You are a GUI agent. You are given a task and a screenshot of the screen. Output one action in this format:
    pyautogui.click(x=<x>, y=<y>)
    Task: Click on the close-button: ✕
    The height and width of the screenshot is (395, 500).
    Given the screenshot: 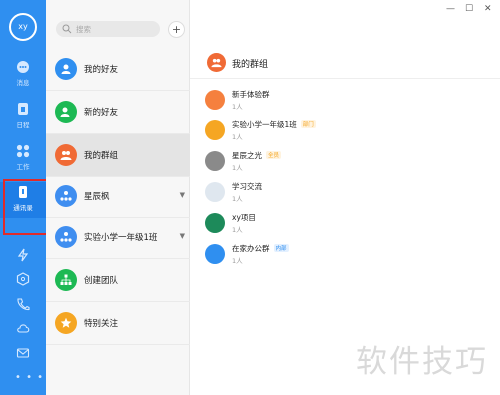 What is the action you would take?
    pyautogui.click(x=488, y=9)
    